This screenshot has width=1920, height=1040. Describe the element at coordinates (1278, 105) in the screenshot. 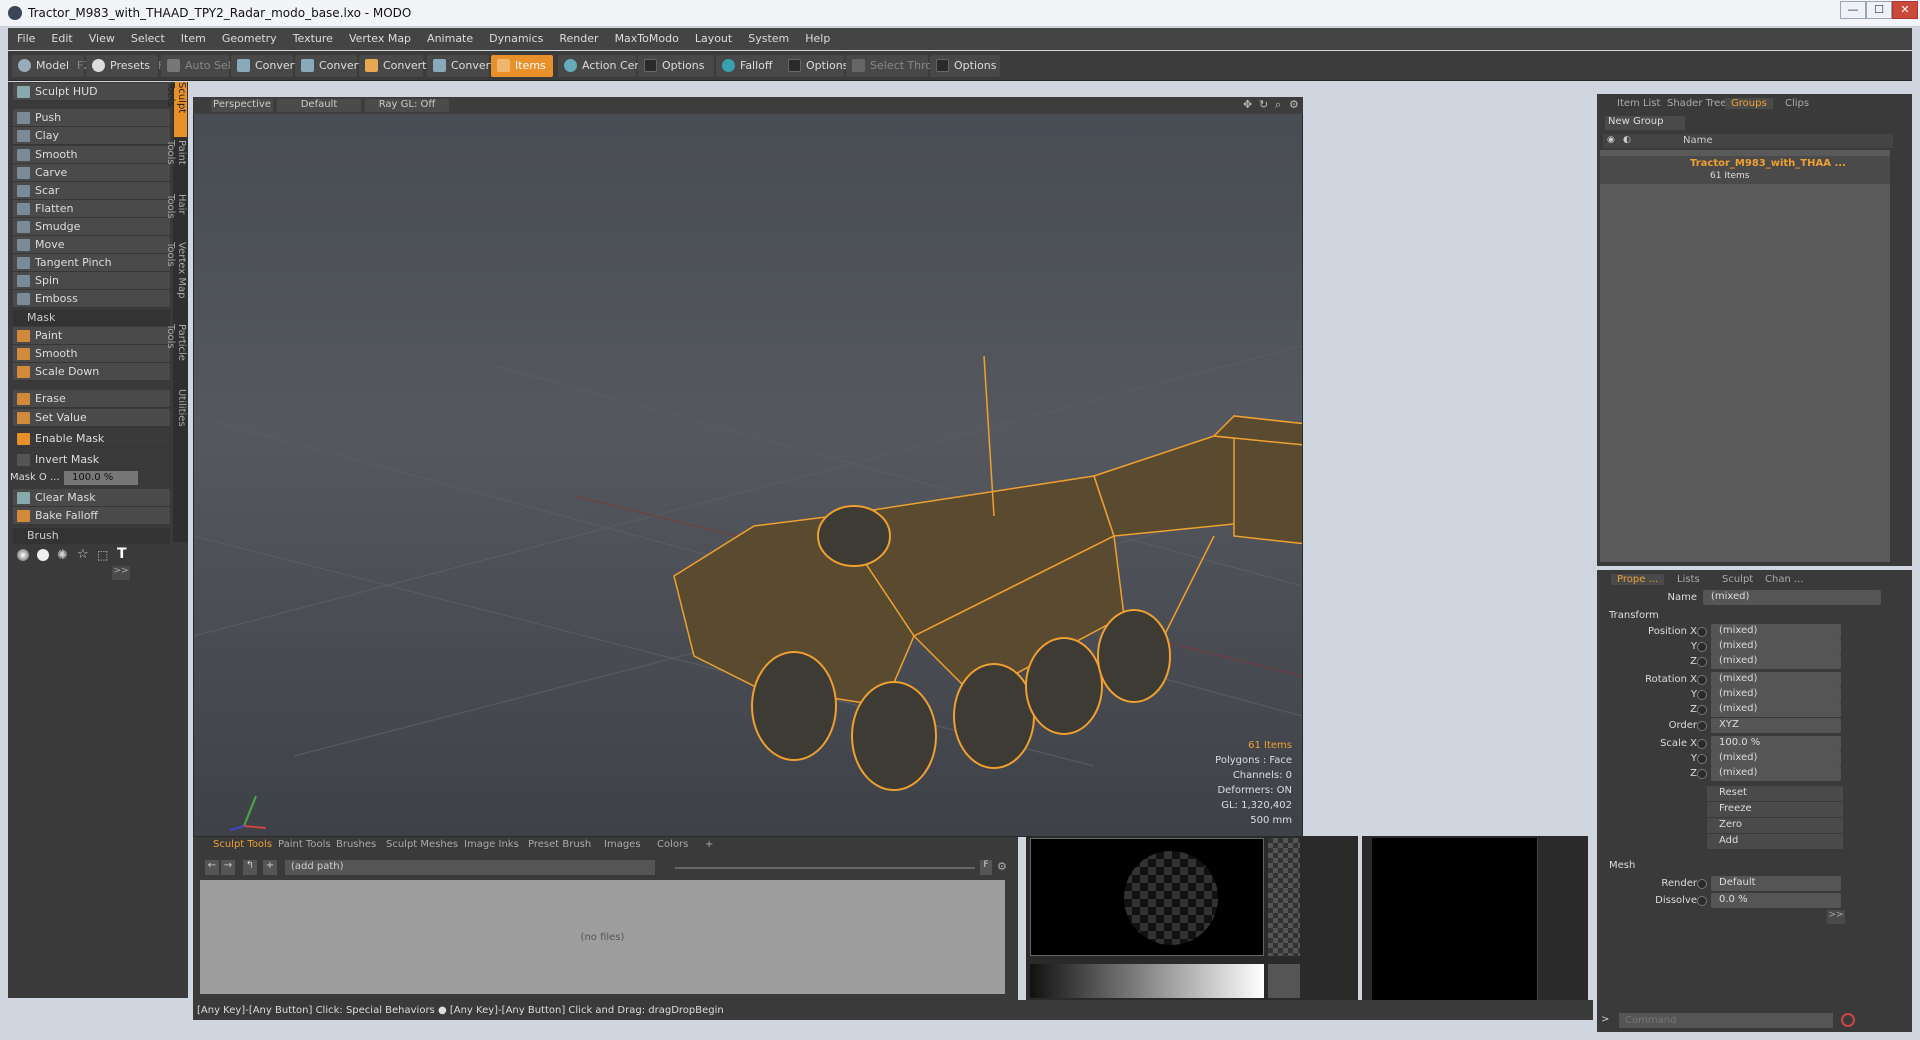

I see `zoom-icon: ⌕` at that location.